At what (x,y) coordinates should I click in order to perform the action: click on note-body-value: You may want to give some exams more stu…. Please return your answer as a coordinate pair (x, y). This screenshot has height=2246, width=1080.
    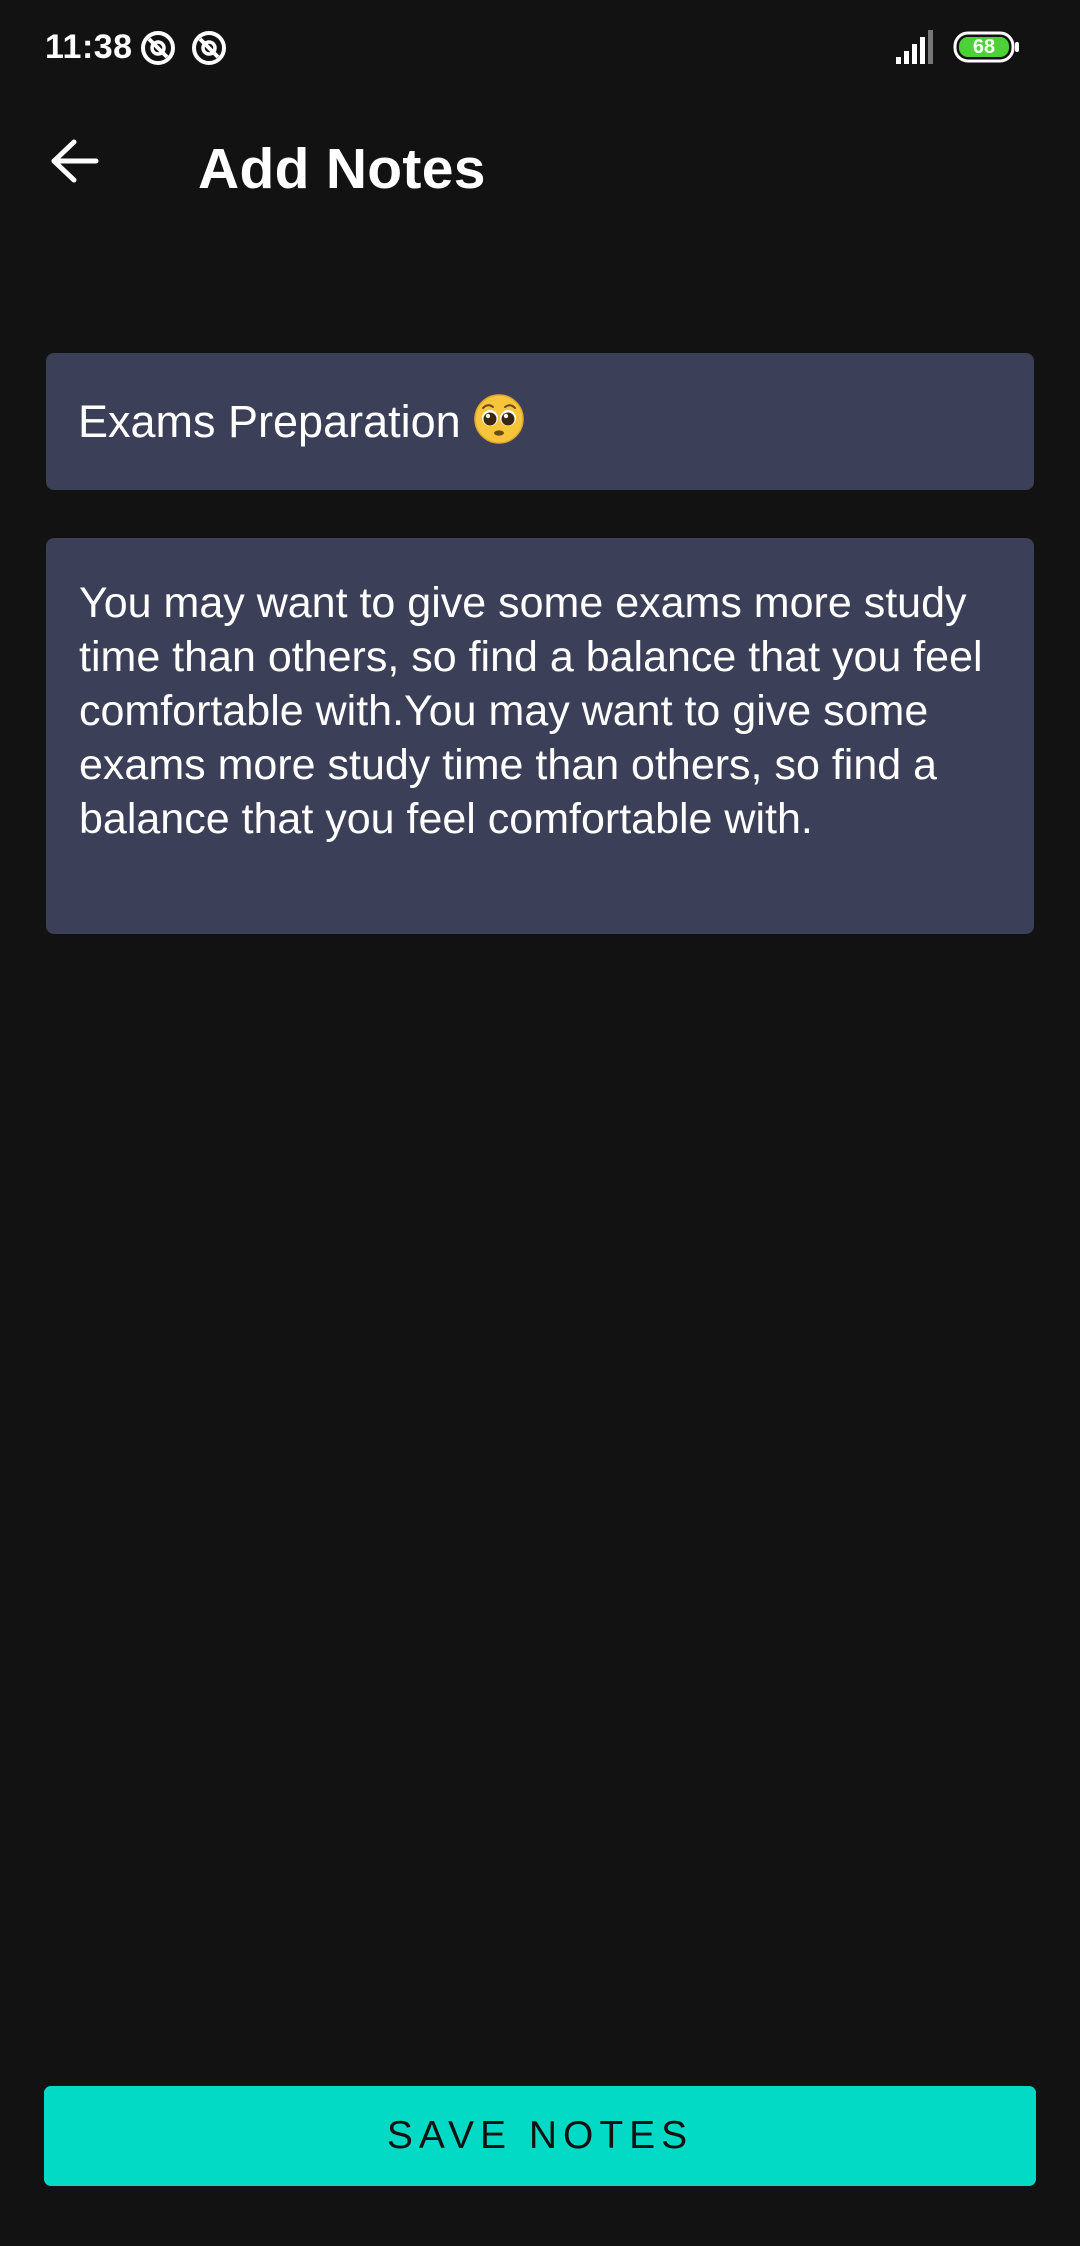
    Looking at the image, I should click on (531, 711).